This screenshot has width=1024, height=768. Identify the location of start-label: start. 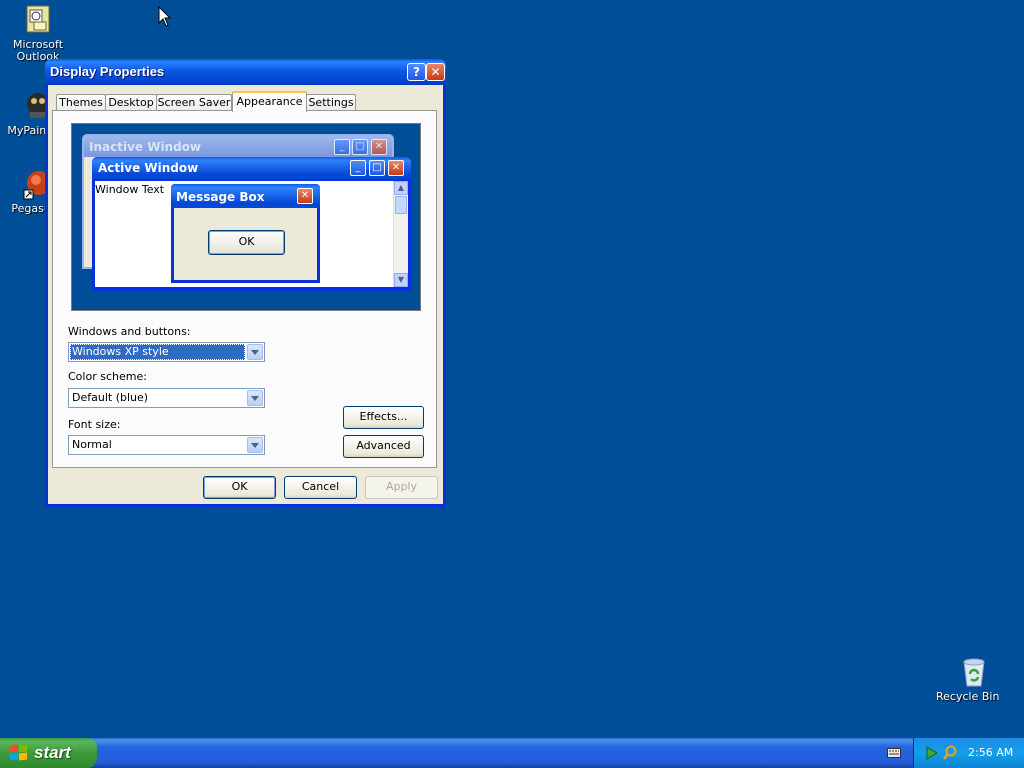
(52, 752).